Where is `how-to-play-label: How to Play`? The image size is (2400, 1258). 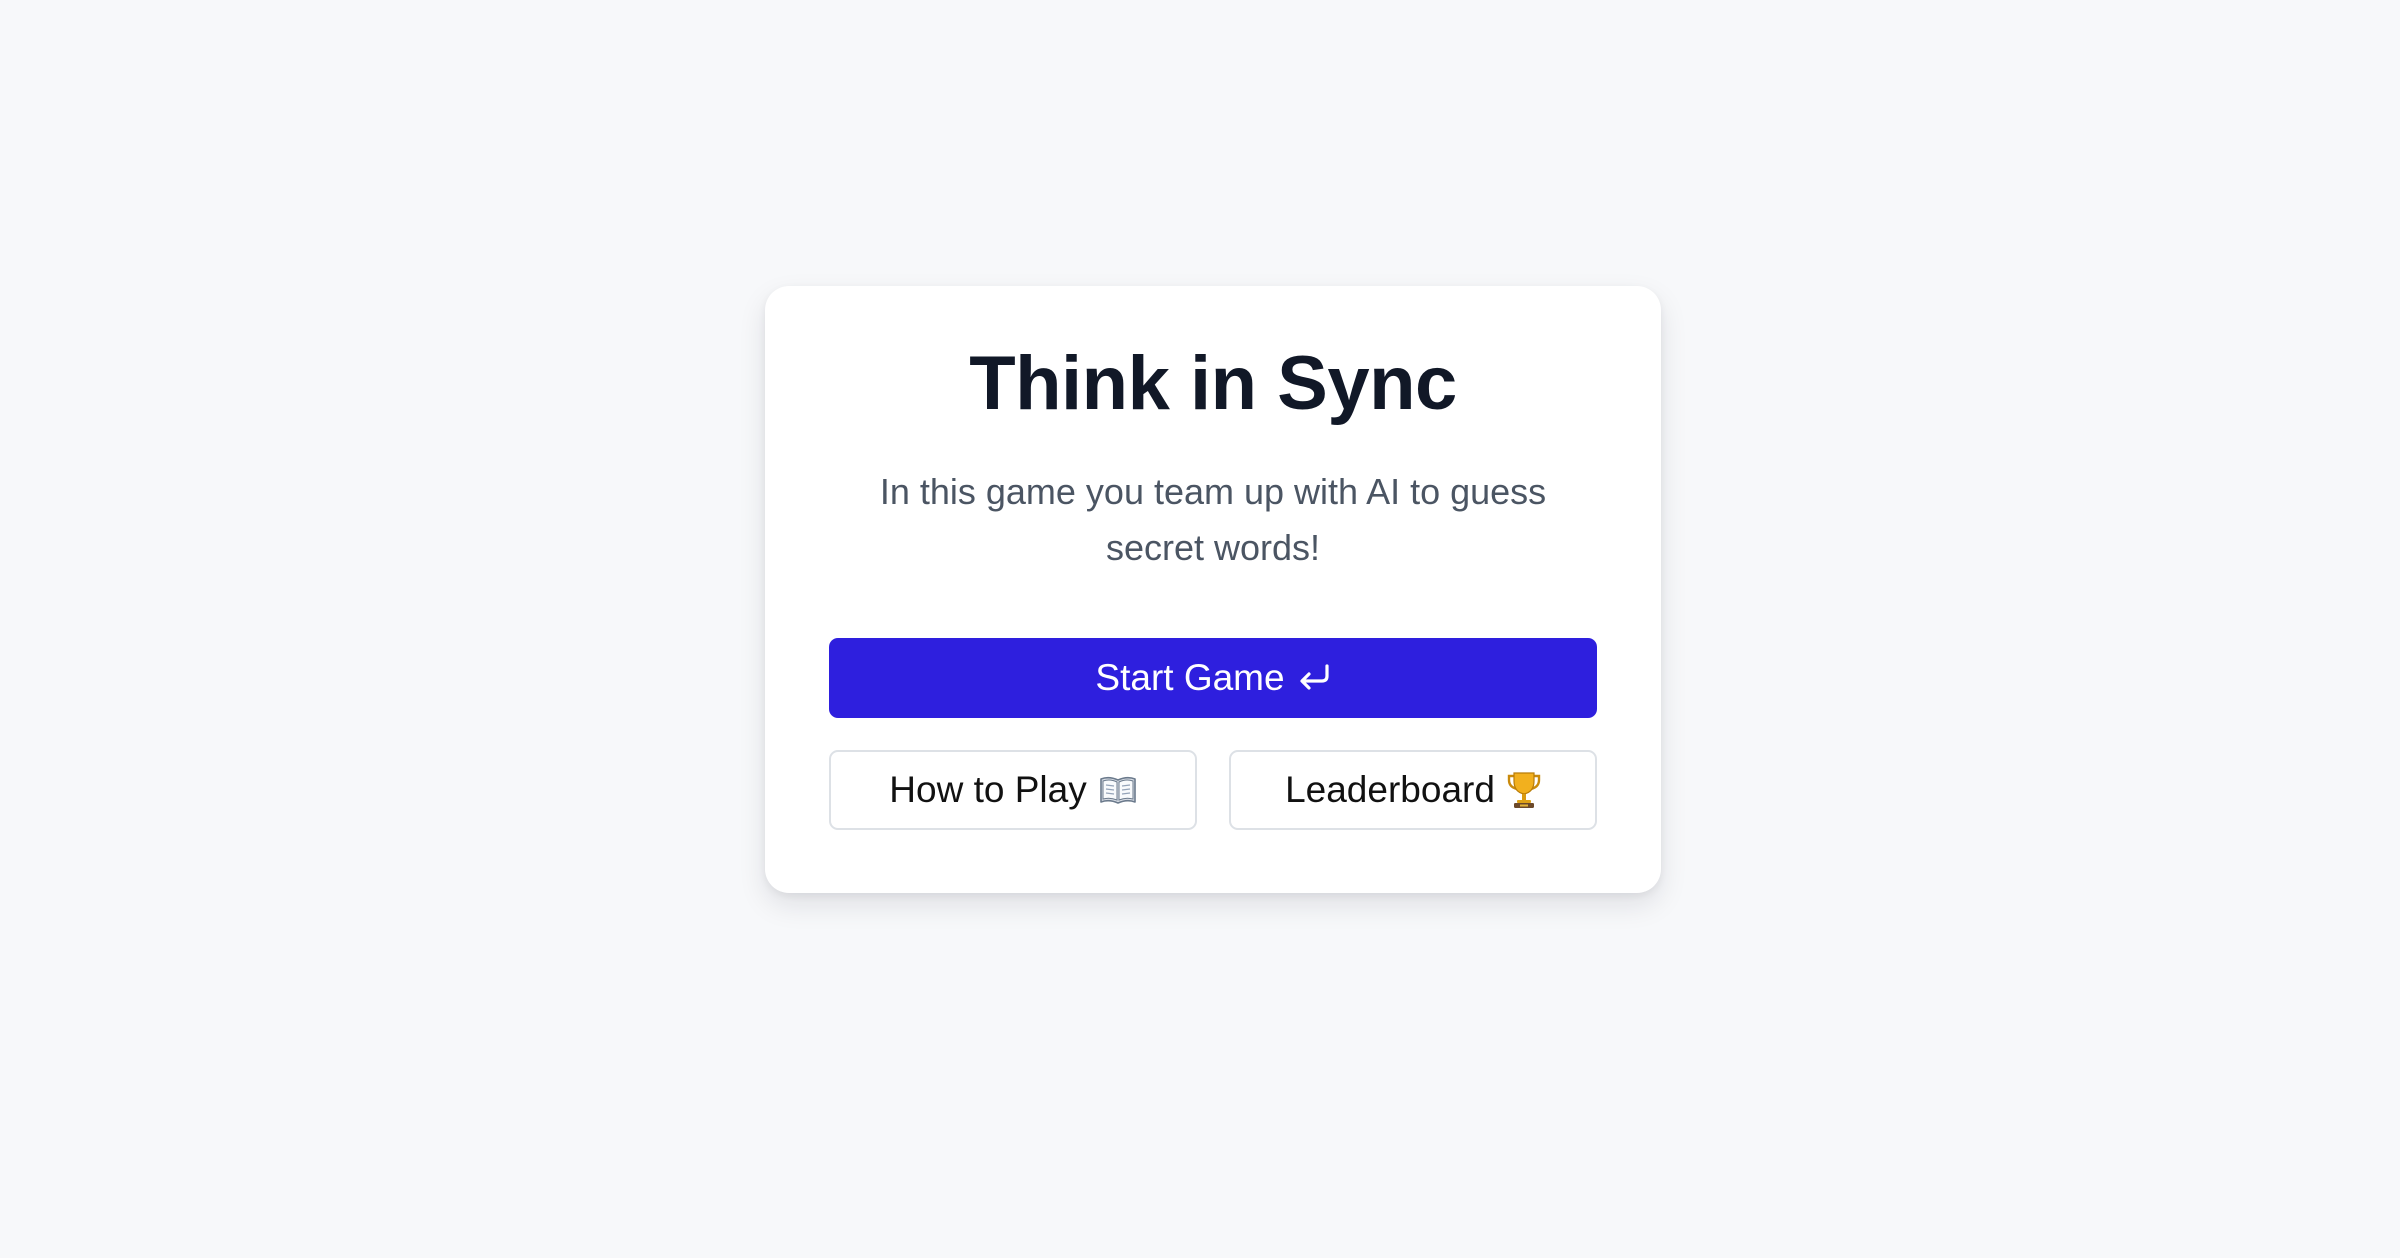 how-to-play-label: How to Play is located at coordinates (988, 789).